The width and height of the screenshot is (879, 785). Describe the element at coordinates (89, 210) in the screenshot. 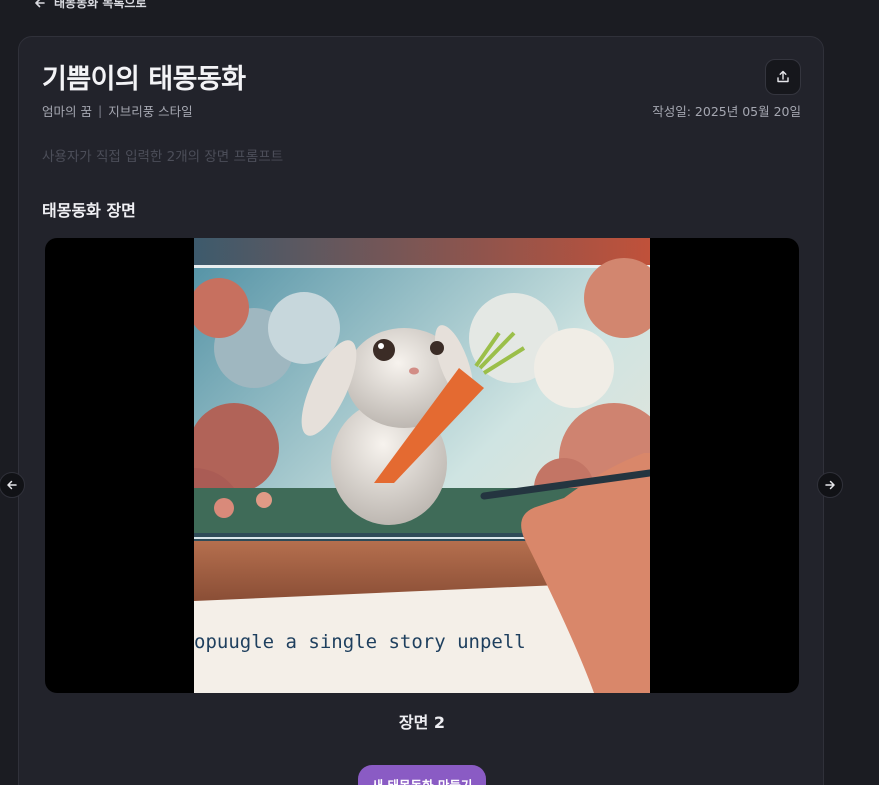

I see `scenes-section-title: 태몽동화 장면` at that location.